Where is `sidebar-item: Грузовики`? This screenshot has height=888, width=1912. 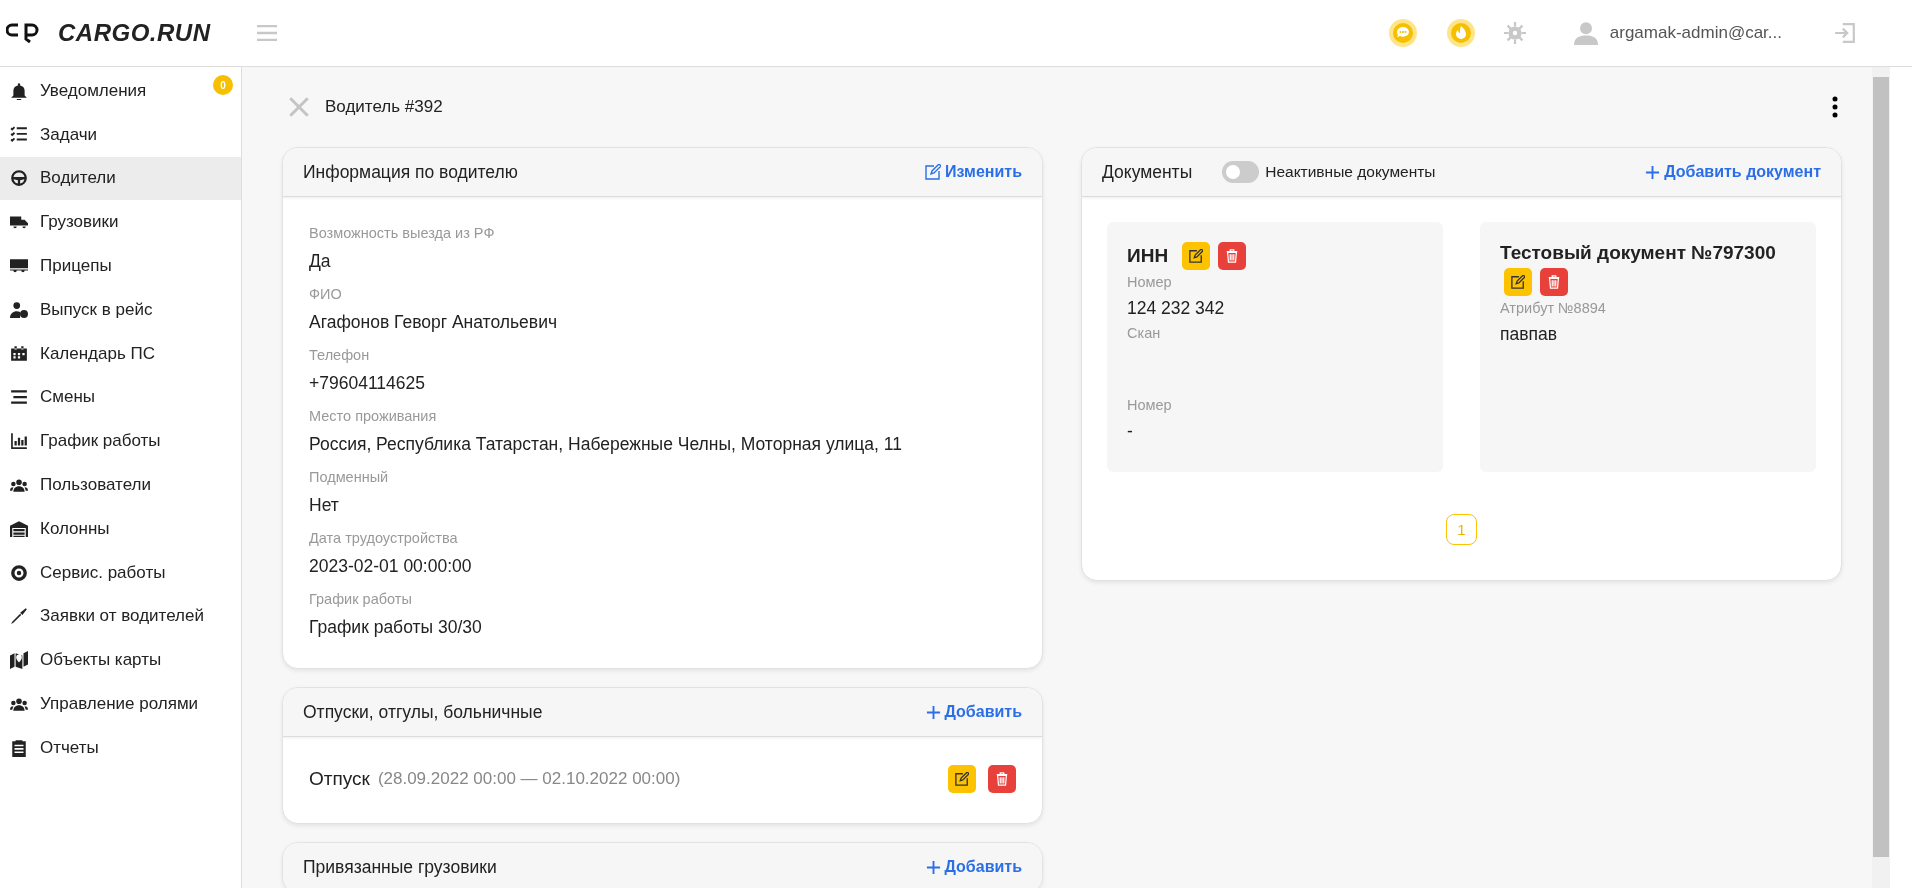
sidebar-item: Грузовики is located at coordinates (120, 222).